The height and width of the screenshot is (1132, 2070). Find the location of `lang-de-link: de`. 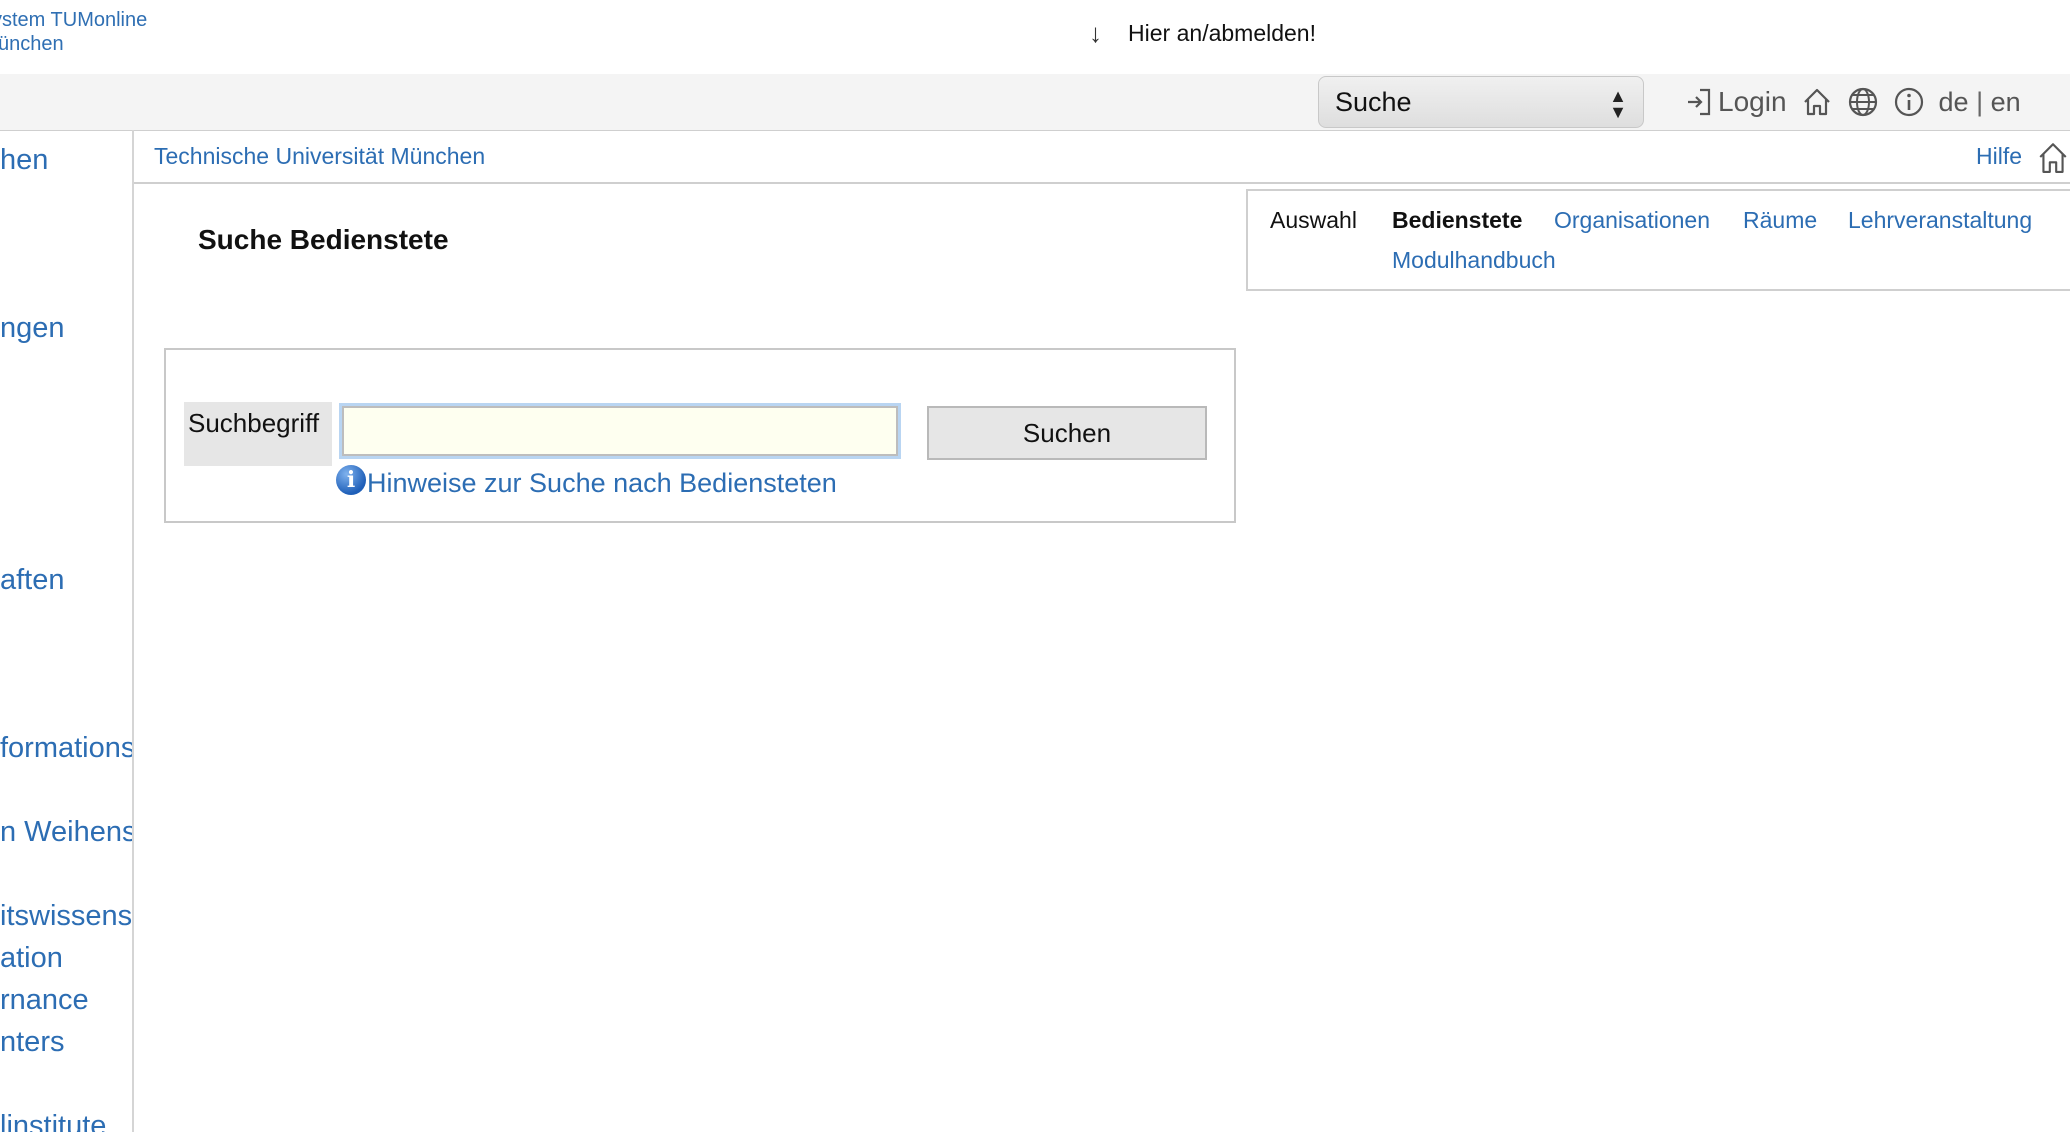

lang-de-link: de is located at coordinates (1954, 102).